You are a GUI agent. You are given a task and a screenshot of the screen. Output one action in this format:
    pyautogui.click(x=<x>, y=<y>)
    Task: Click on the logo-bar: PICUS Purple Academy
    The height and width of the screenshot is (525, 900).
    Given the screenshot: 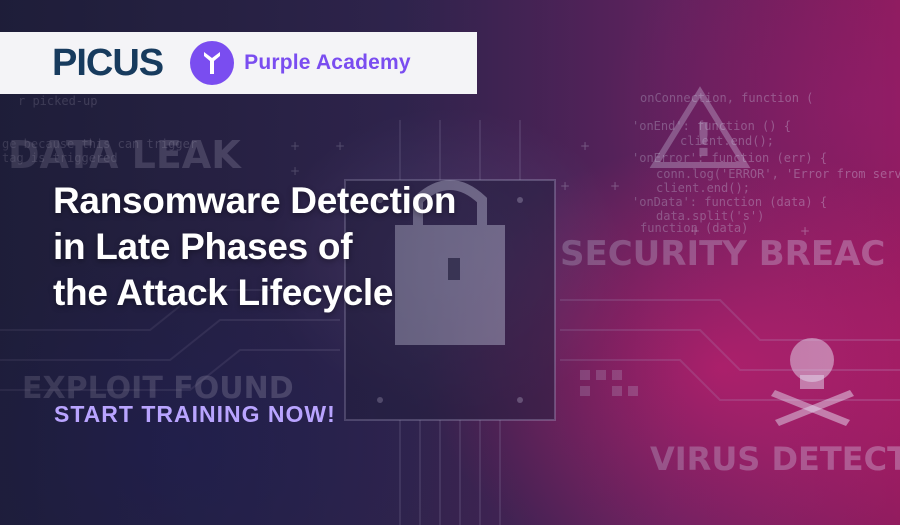 What is the action you would take?
    pyautogui.click(x=238, y=63)
    